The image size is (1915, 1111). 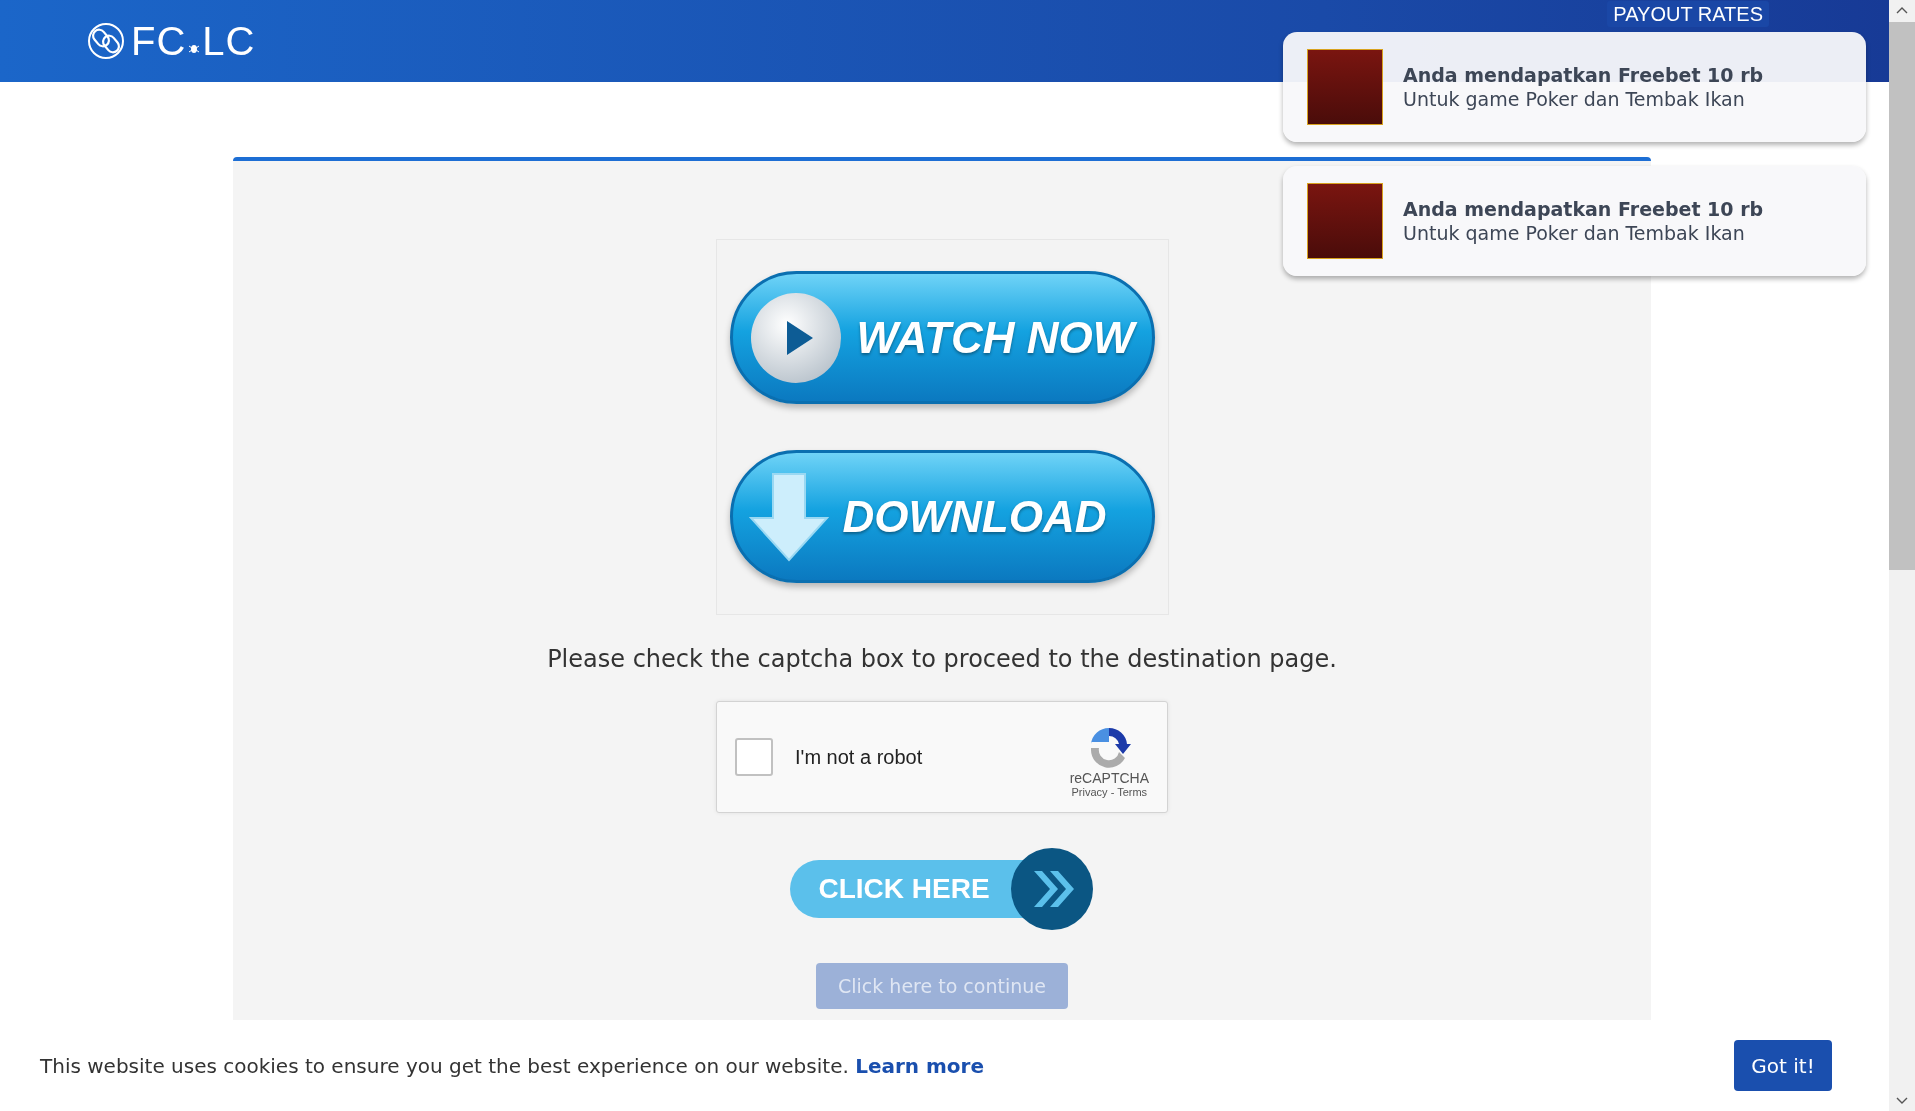 What do you see at coordinates (1574, 99) in the screenshot?
I see `notification-body: Untuk game Poker dan Tembak Ikan` at bounding box center [1574, 99].